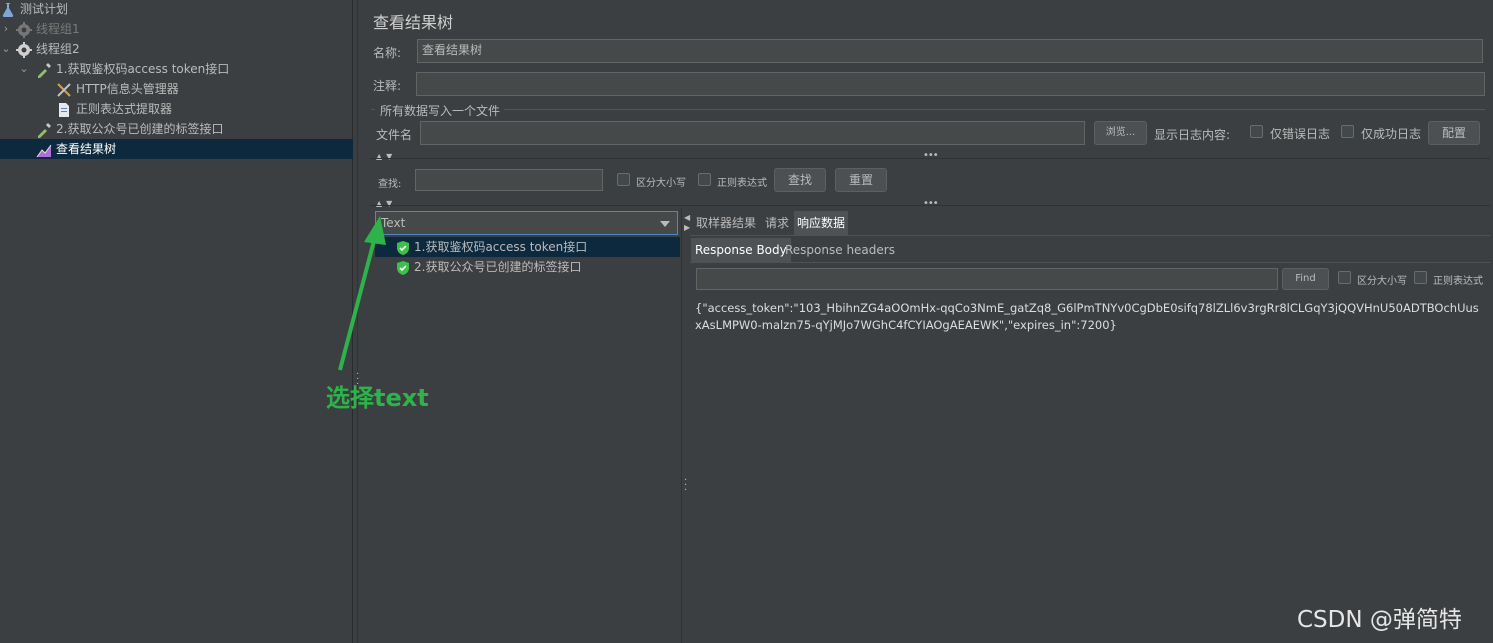  I want to click on response-case-sensitive-label: 区分大小写, so click(1382, 281).